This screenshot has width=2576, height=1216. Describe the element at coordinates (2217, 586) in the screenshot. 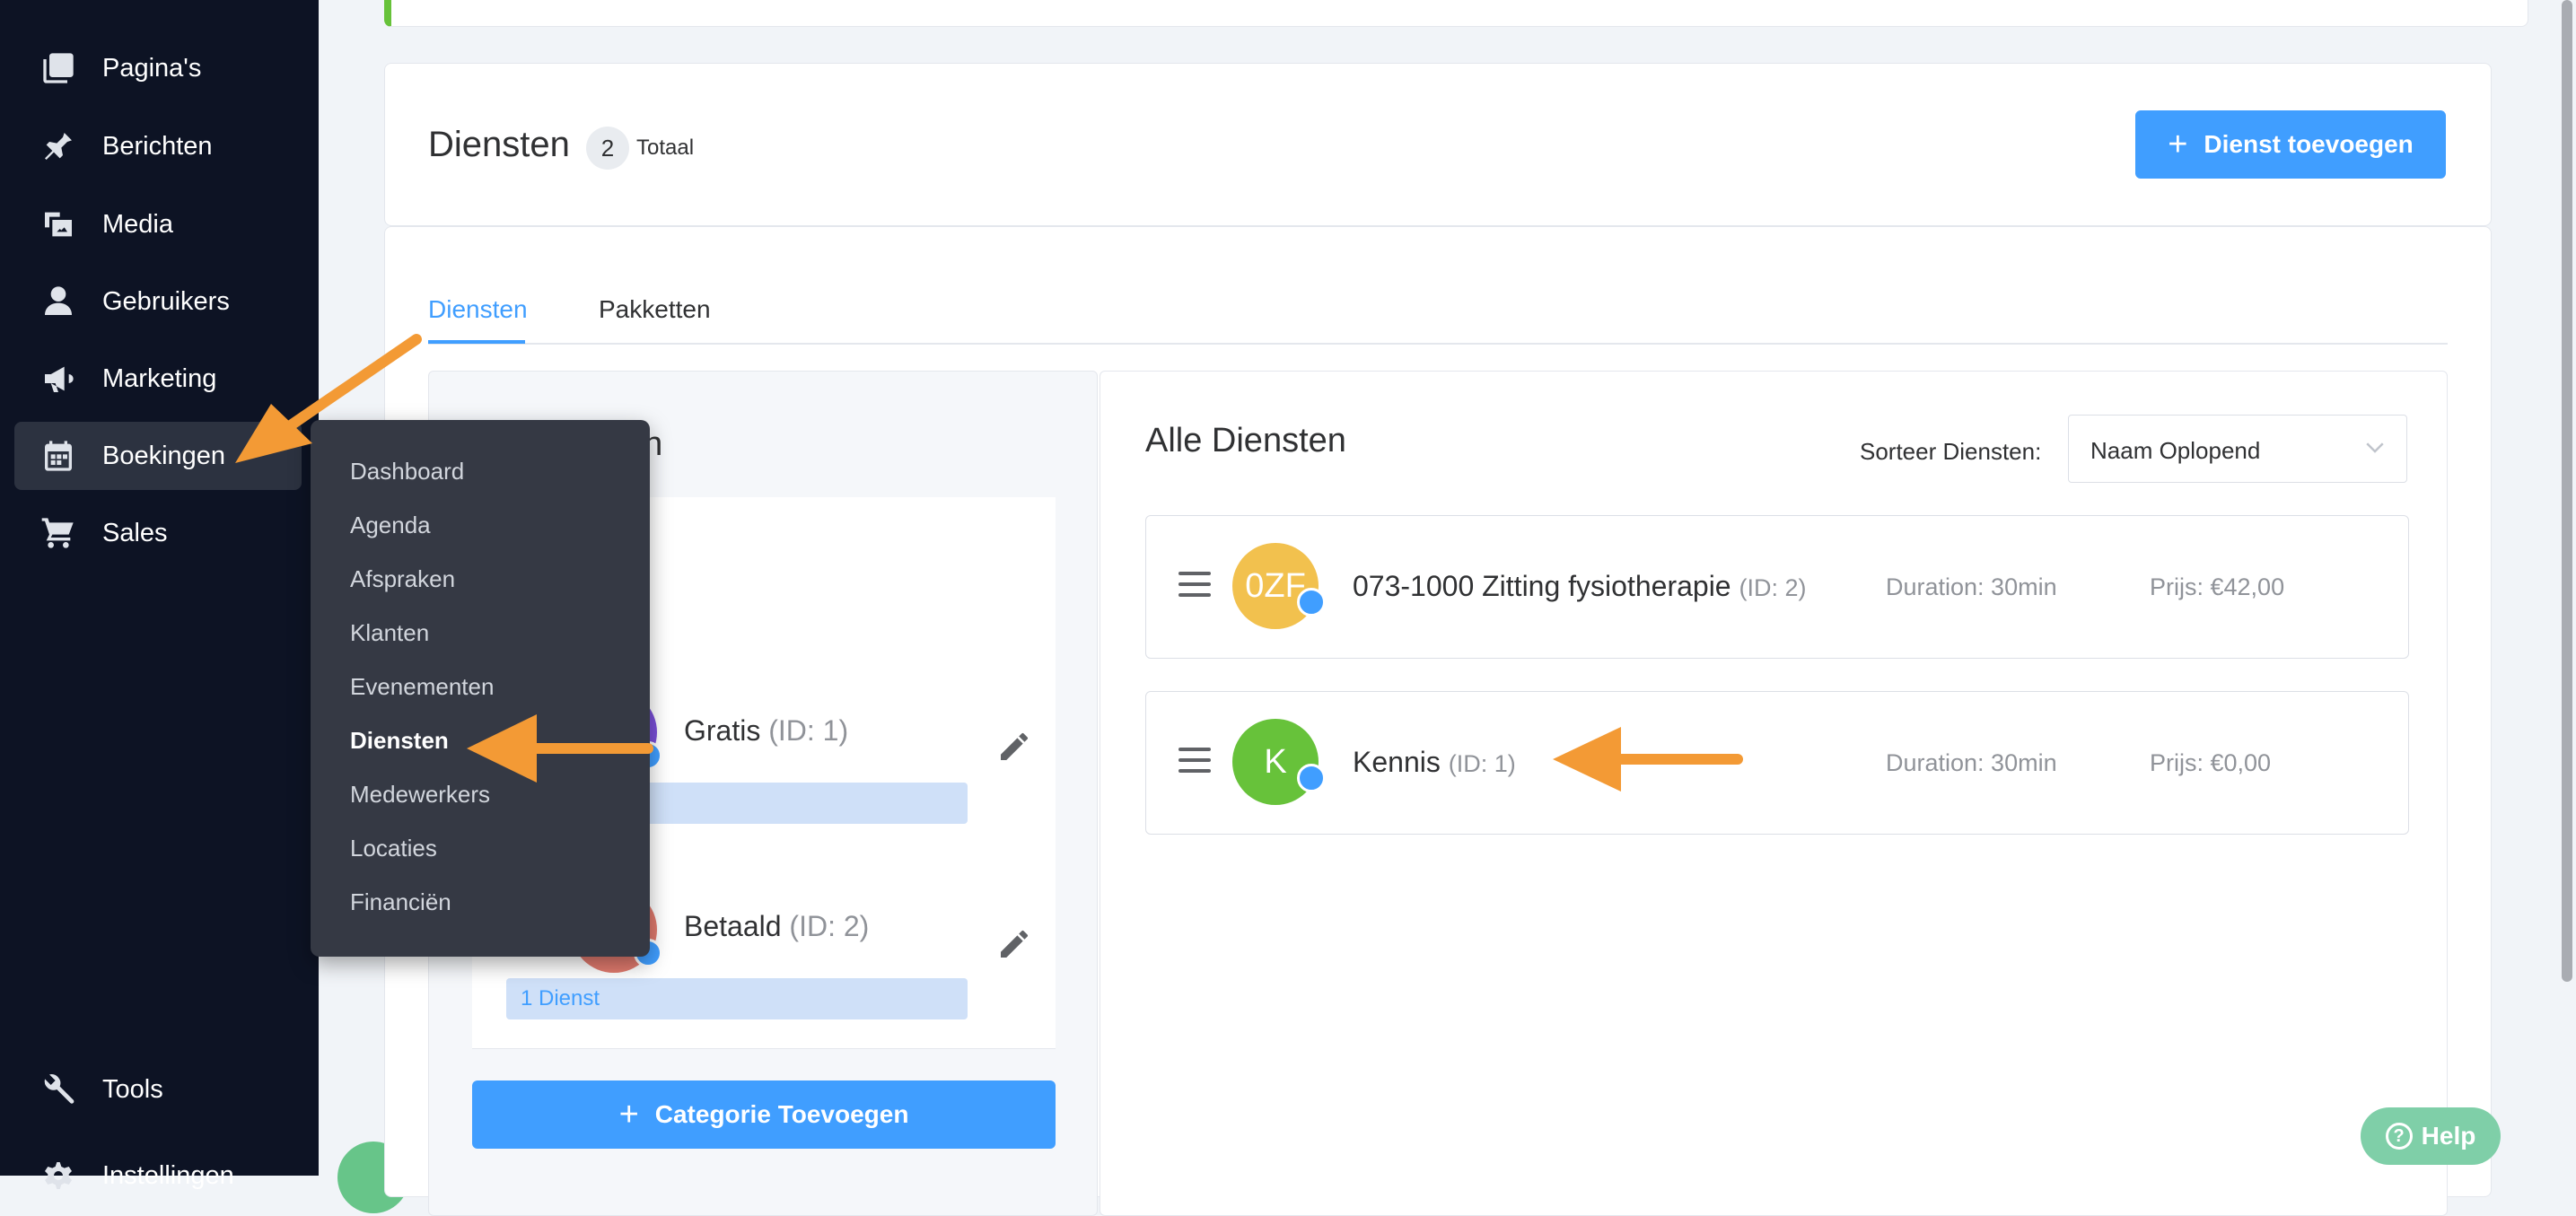

I see `service-price: Prijs: €42,00` at that location.